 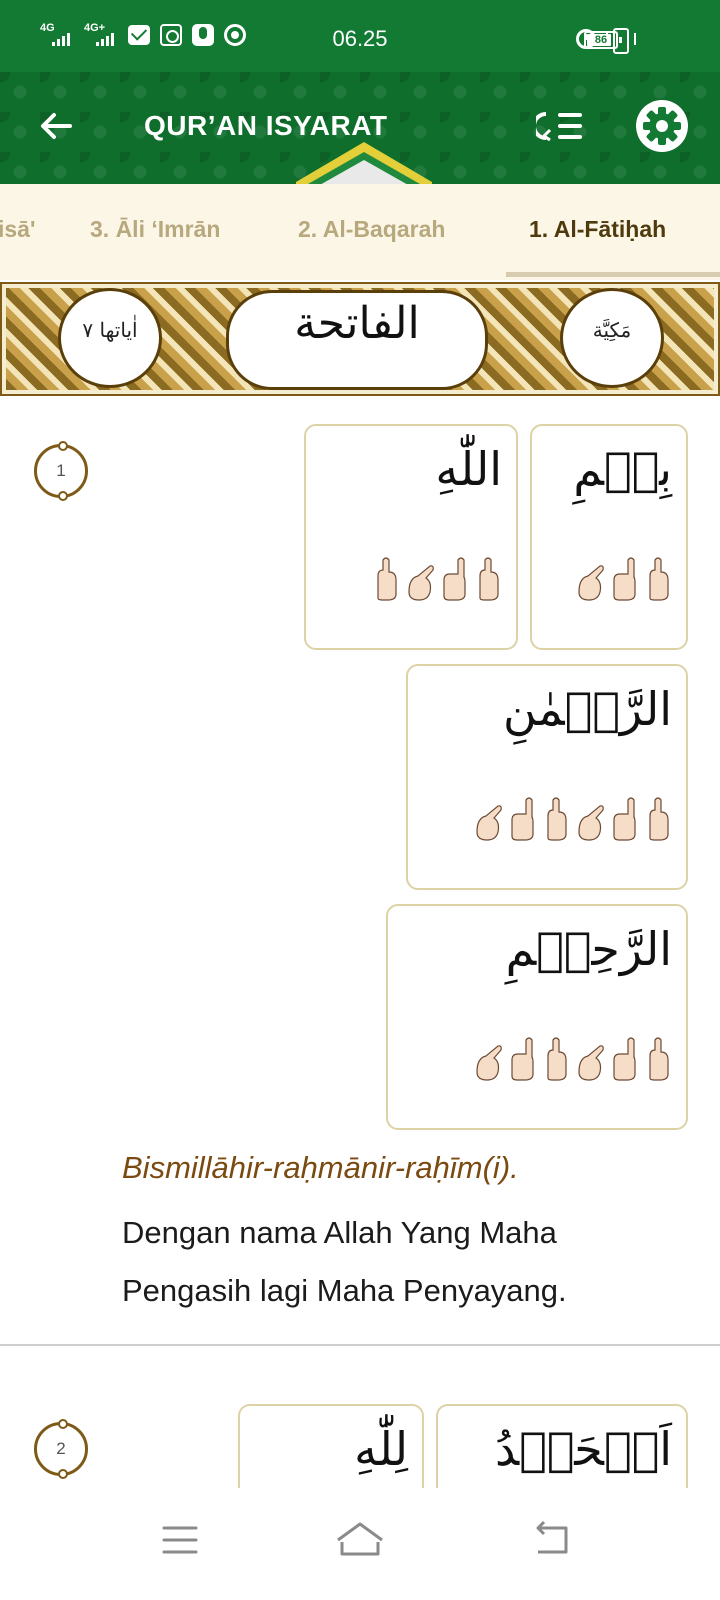 What do you see at coordinates (588, 949) in the screenshot?
I see `arabic-word: الرَّحِيۡمِ` at bounding box center [588, 949].